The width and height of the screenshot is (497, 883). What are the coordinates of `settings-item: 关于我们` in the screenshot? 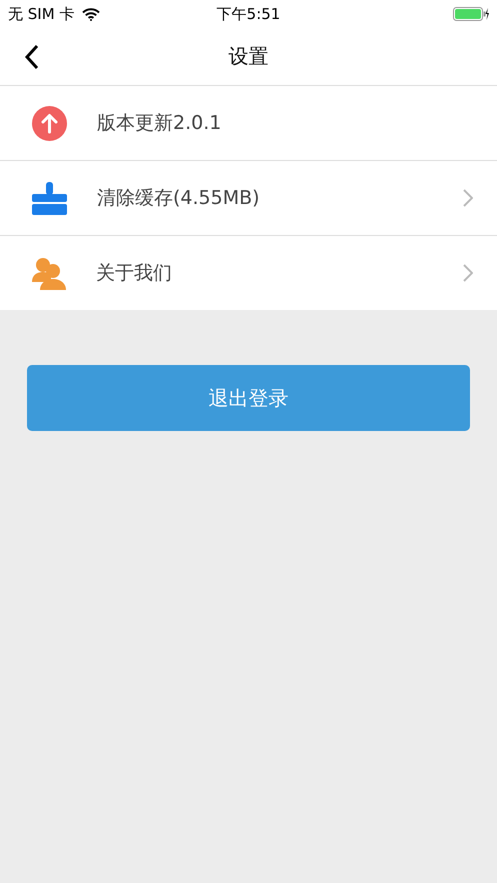 It's located at (248, 273).